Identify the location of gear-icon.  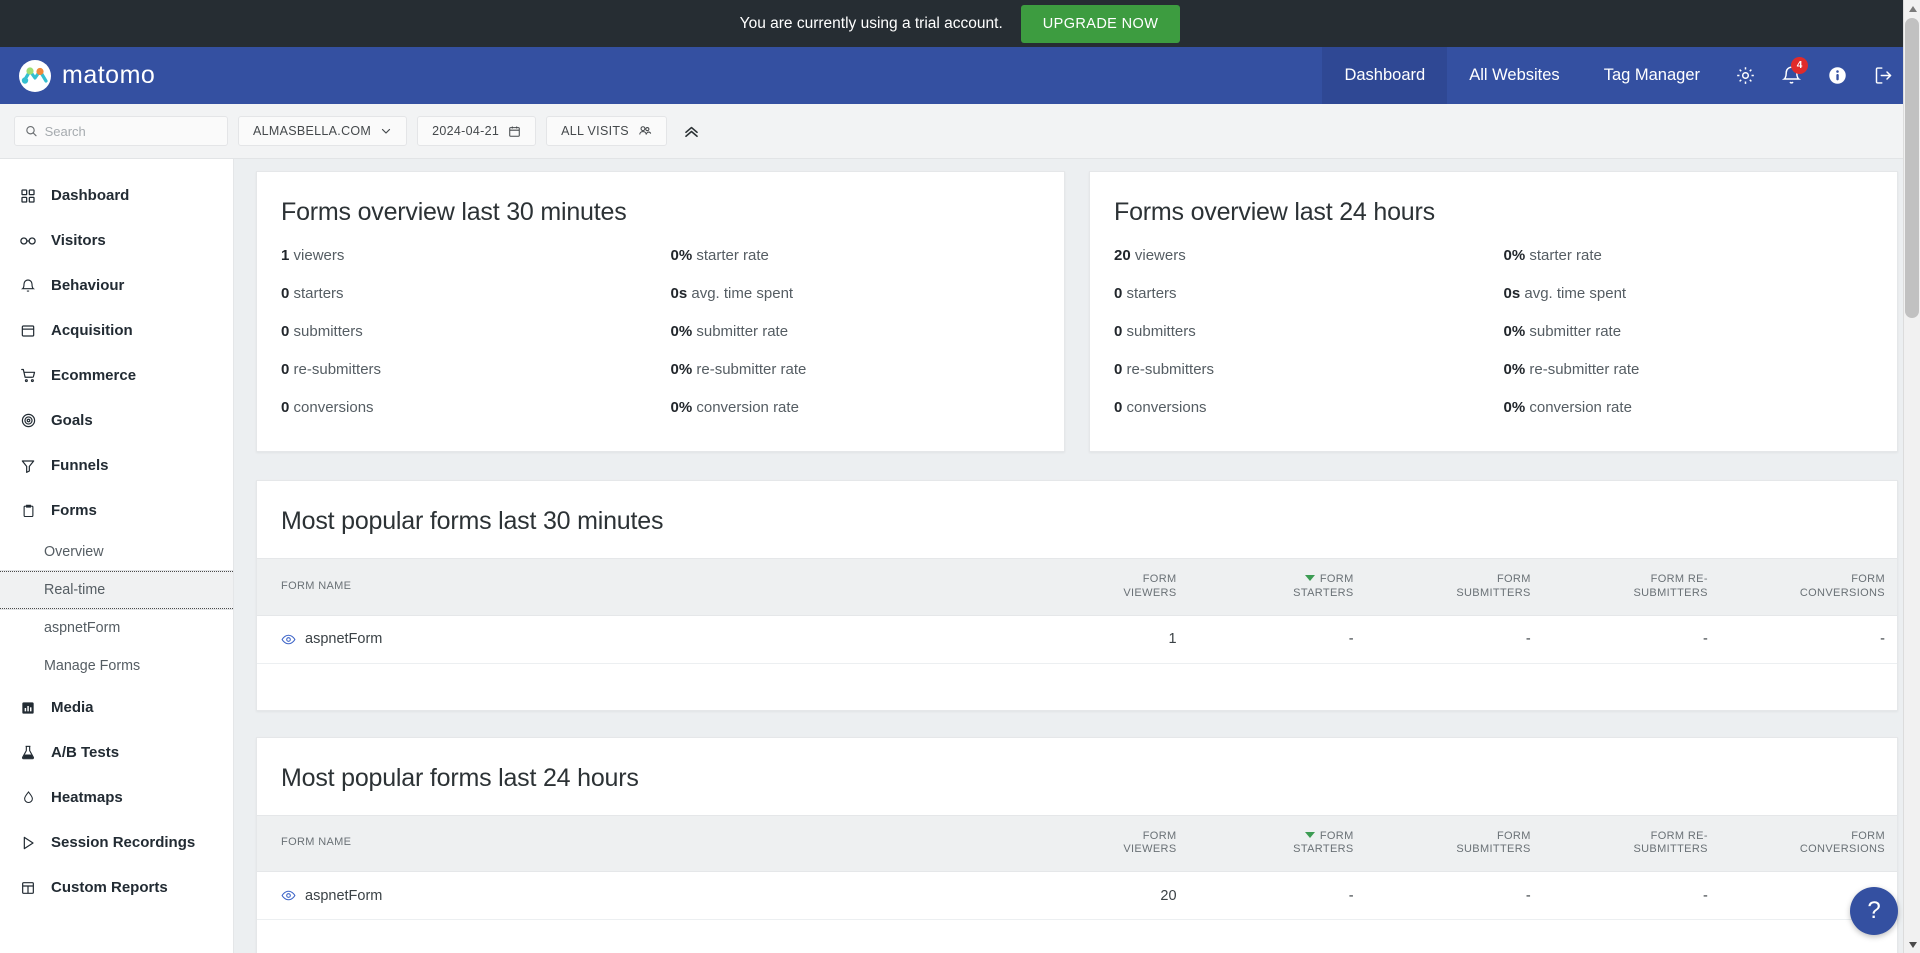
(1745, 75).